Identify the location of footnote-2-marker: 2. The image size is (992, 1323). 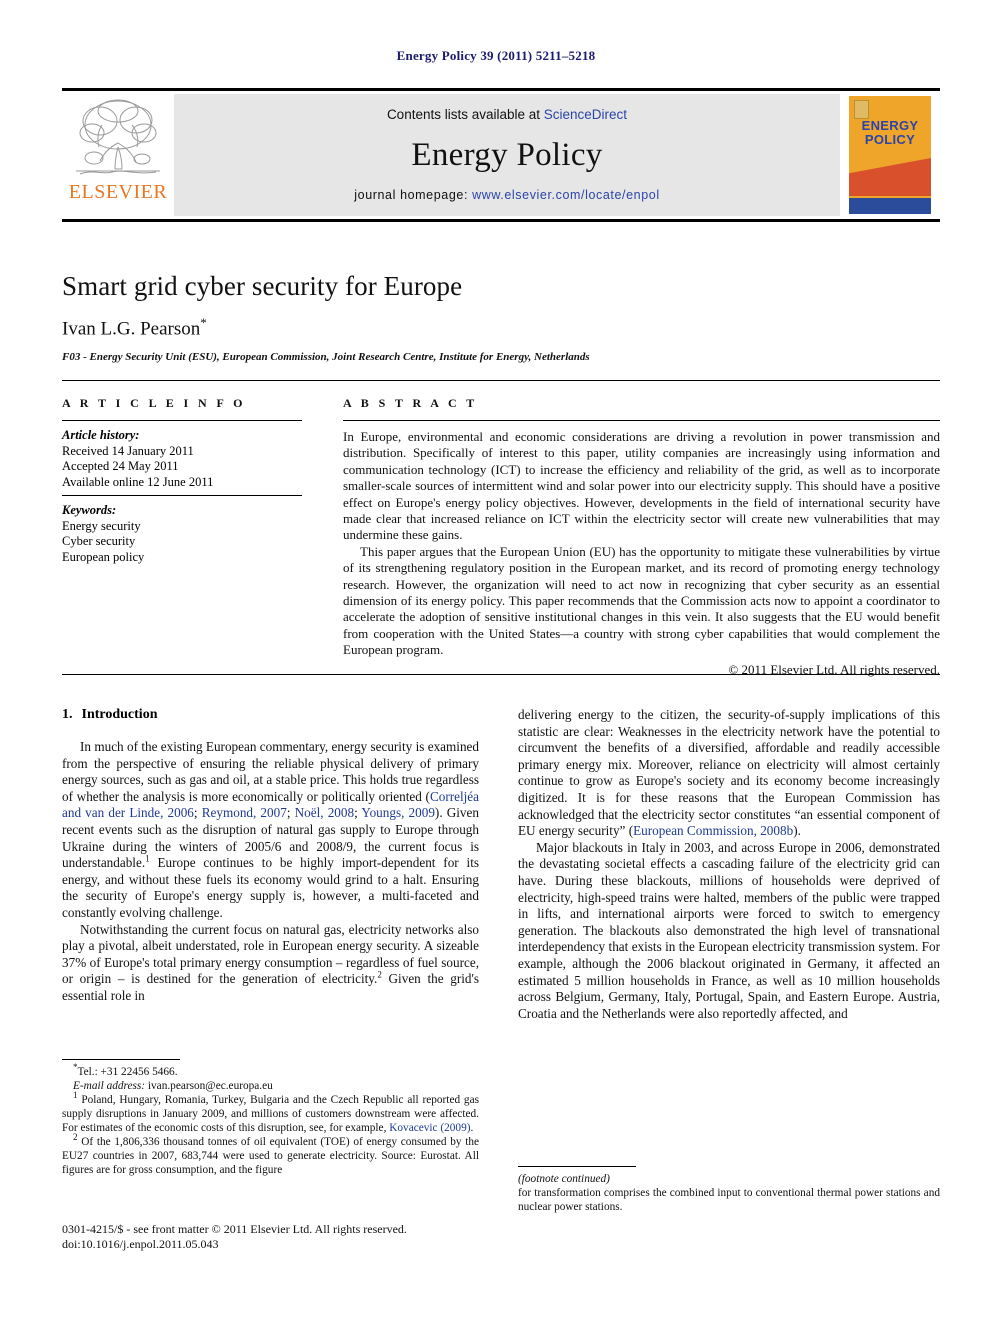
(75, 1137).